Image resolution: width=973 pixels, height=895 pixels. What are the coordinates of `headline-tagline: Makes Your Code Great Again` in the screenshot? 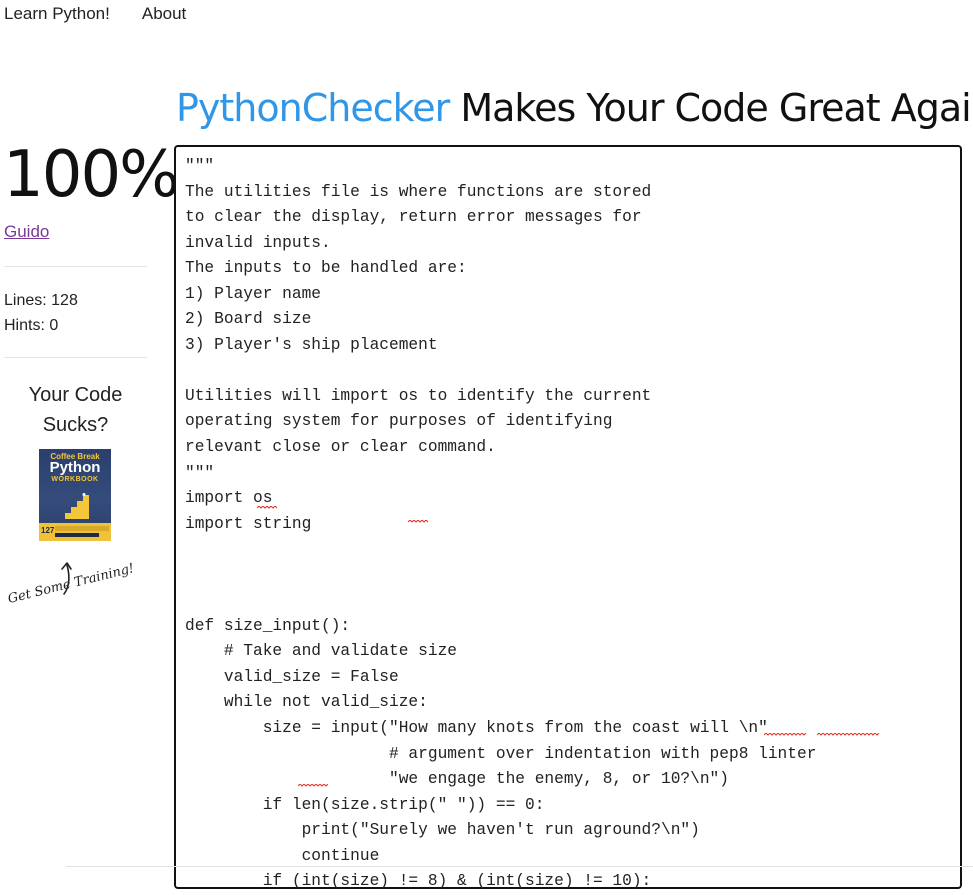 It's located at (711, 108).